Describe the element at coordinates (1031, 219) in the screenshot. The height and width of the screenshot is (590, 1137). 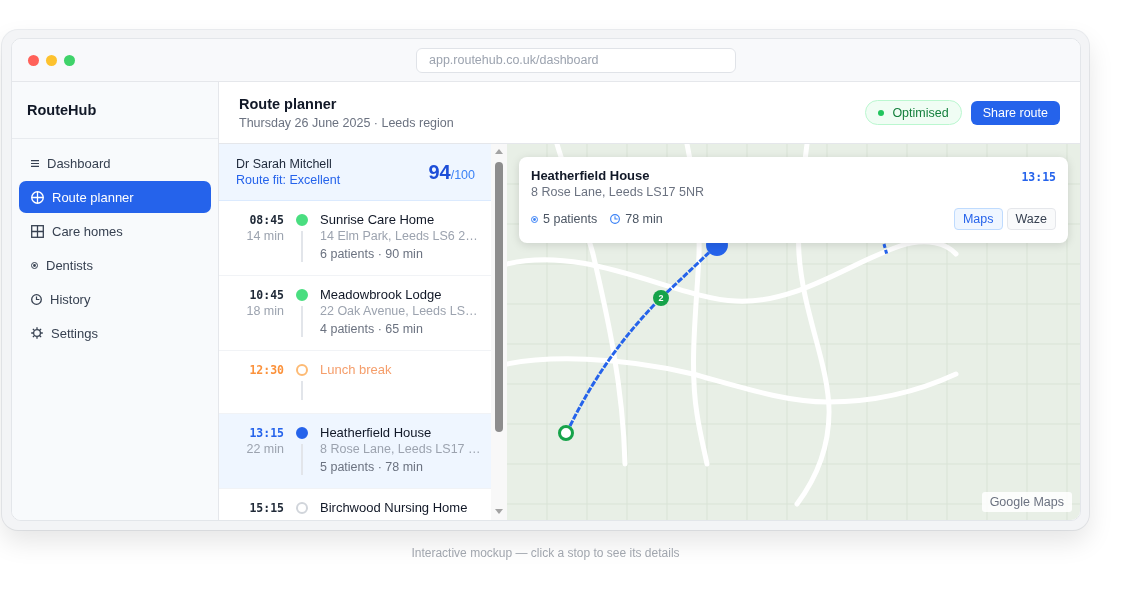
I see `navigation-app-button: Waze` at that location.